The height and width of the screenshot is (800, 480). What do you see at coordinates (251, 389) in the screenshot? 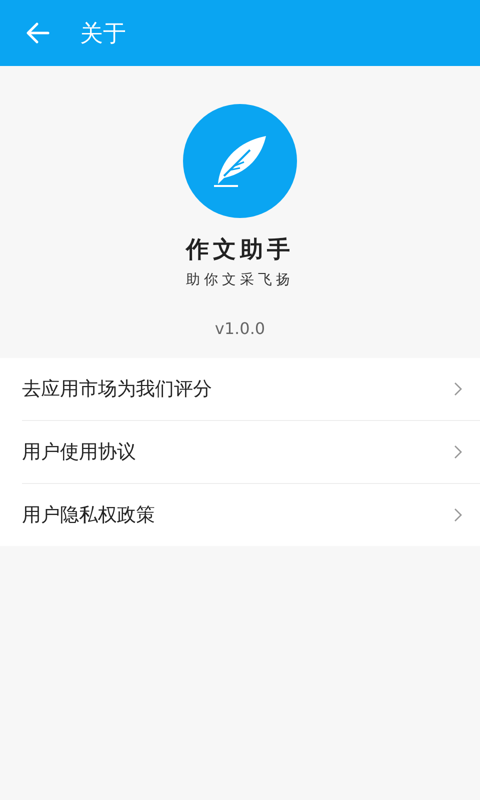
I see `menu-item: 去应用市场为我们评分` at bounding box center [251, 389].